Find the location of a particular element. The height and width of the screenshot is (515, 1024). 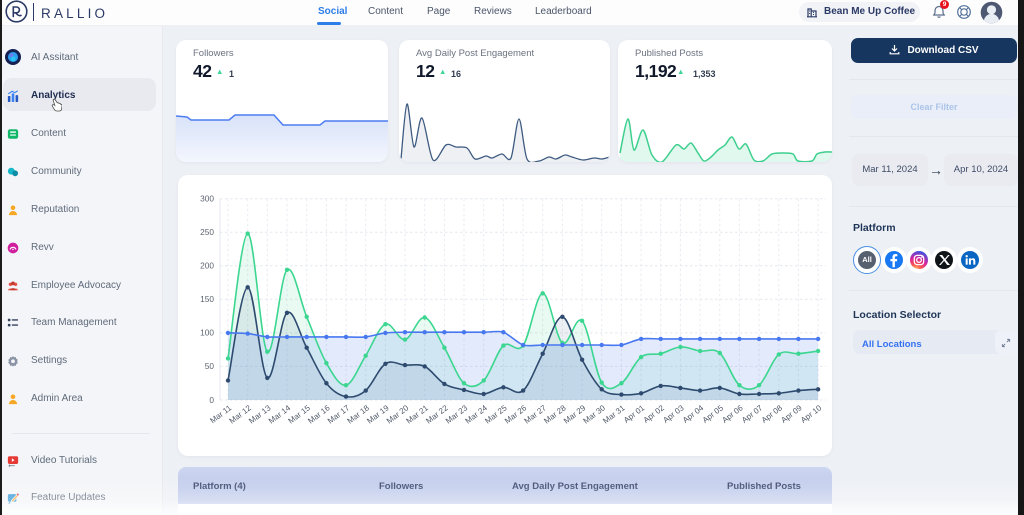

svg-text: 150 is located at coordinates (207, 299).